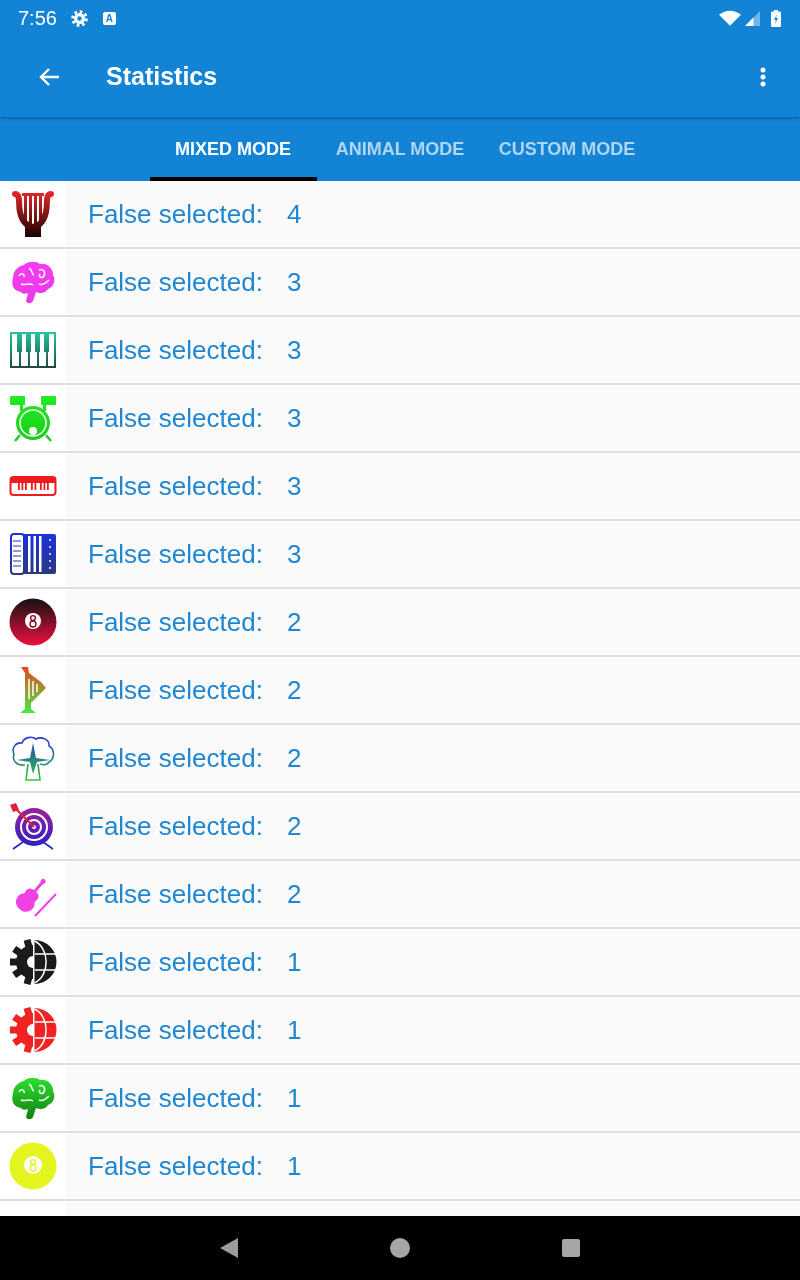  What do you see at coordinates (571, 1248) in the screenshot?
I see `square-recents-icon` at bounding box center [571, 1248].